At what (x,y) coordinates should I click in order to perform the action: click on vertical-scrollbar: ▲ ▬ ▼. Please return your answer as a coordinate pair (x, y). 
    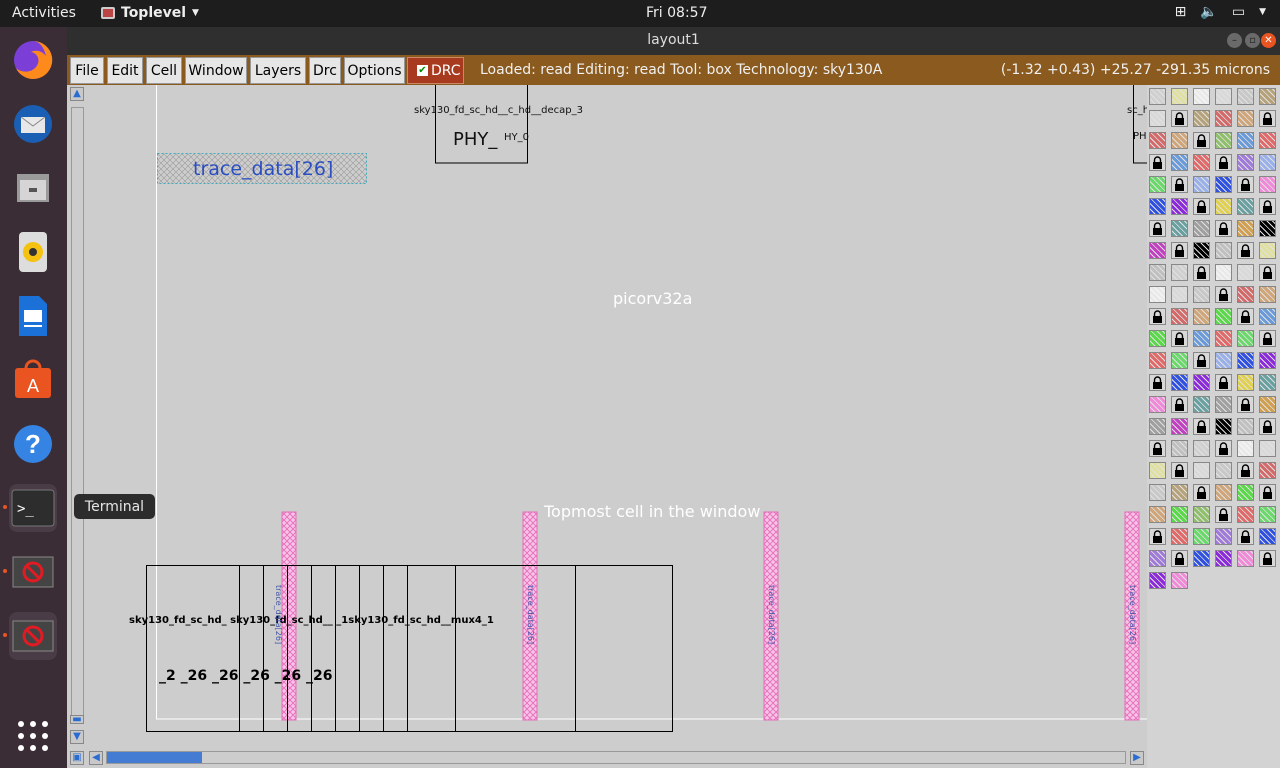
    Looking at the image, I should click on (77, 416).